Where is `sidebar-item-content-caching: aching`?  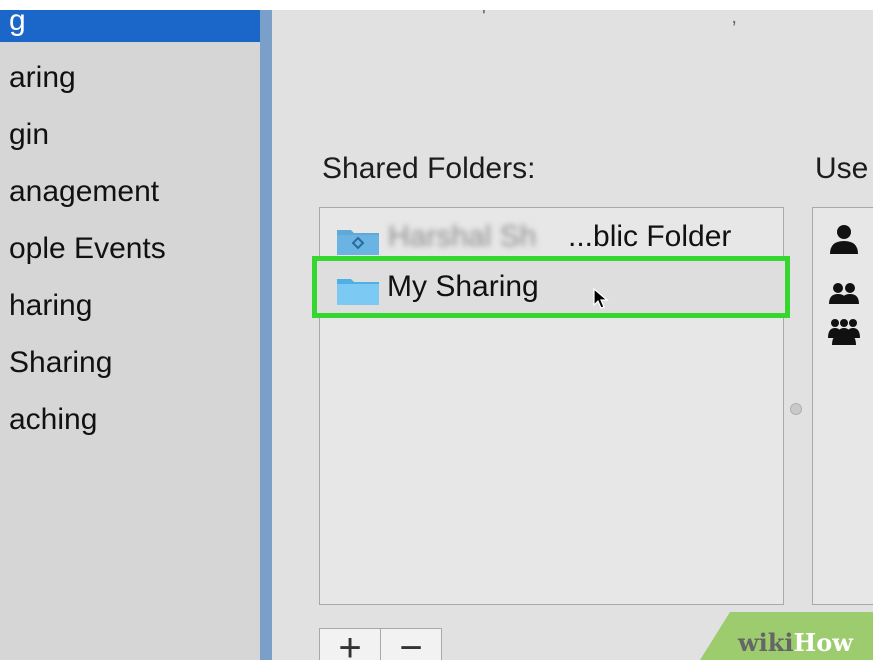
sidebar-item-content-caching: aching is located at coordinates (53, 420).